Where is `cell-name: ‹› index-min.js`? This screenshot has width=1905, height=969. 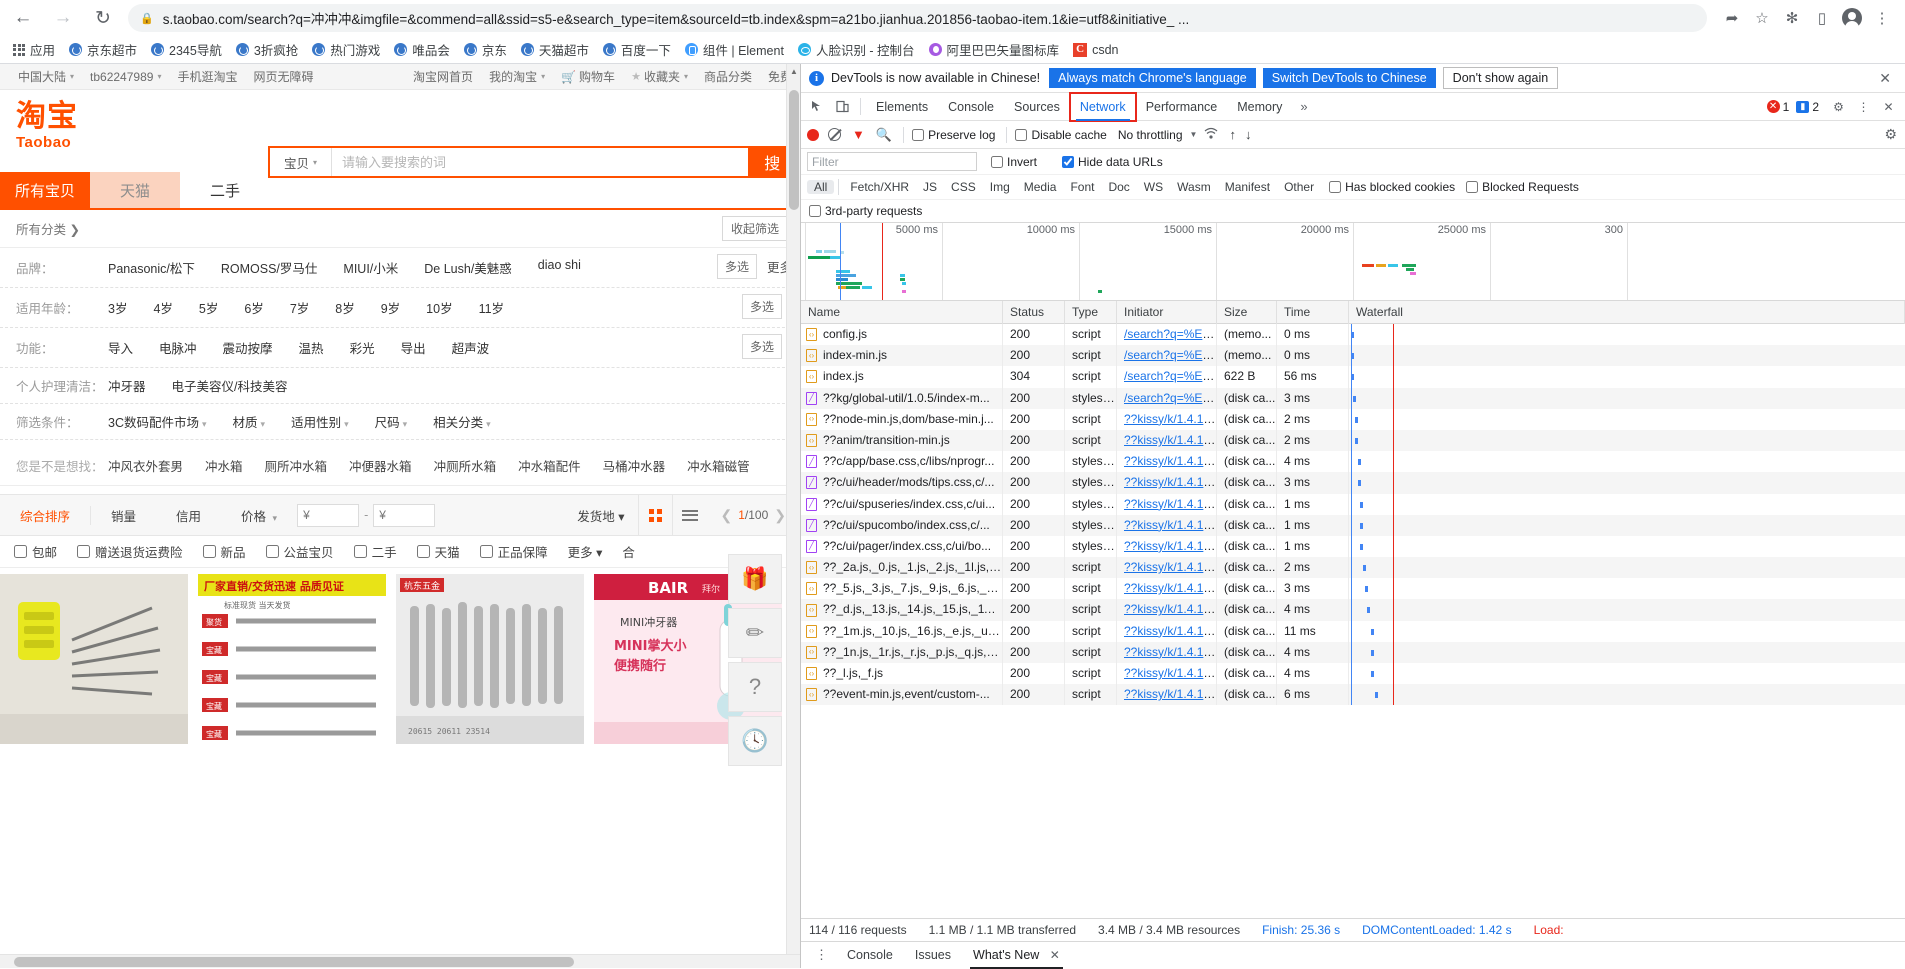
cell-name: ‹› index-min.js is located at coordinates (902, 356).